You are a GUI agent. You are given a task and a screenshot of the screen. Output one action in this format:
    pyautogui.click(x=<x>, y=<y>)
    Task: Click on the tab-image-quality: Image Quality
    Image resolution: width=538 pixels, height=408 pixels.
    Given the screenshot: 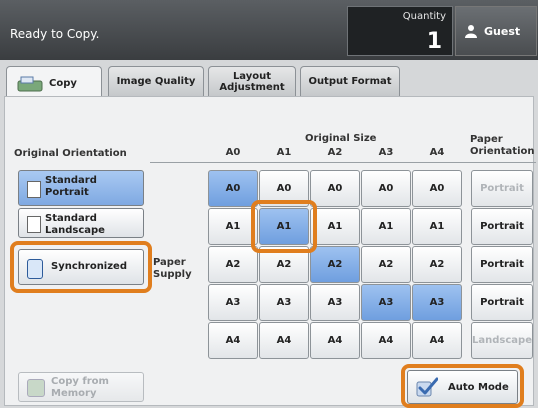 What is the action you would take?
    pyautogui.click(x=156, y=81)
    